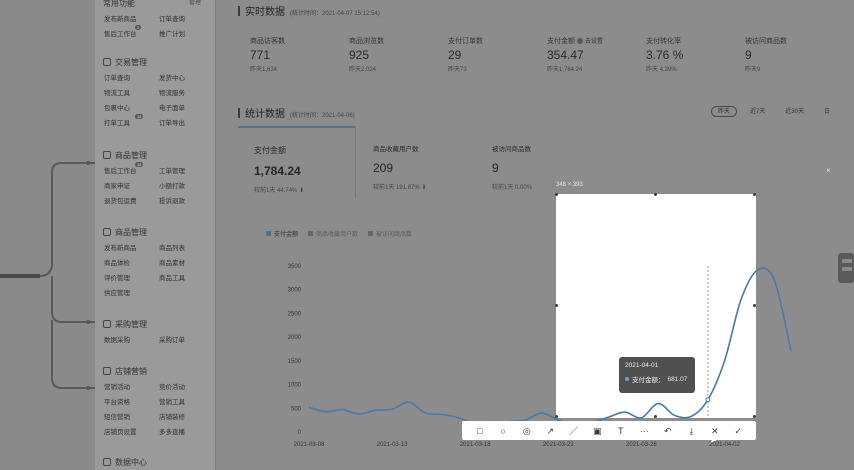 This screenshot has height=470, width=854. What do you see at coordinates (668, 431) in the screenshot?
I see `undo-icon: ↶` at bounding box center [668, 431].